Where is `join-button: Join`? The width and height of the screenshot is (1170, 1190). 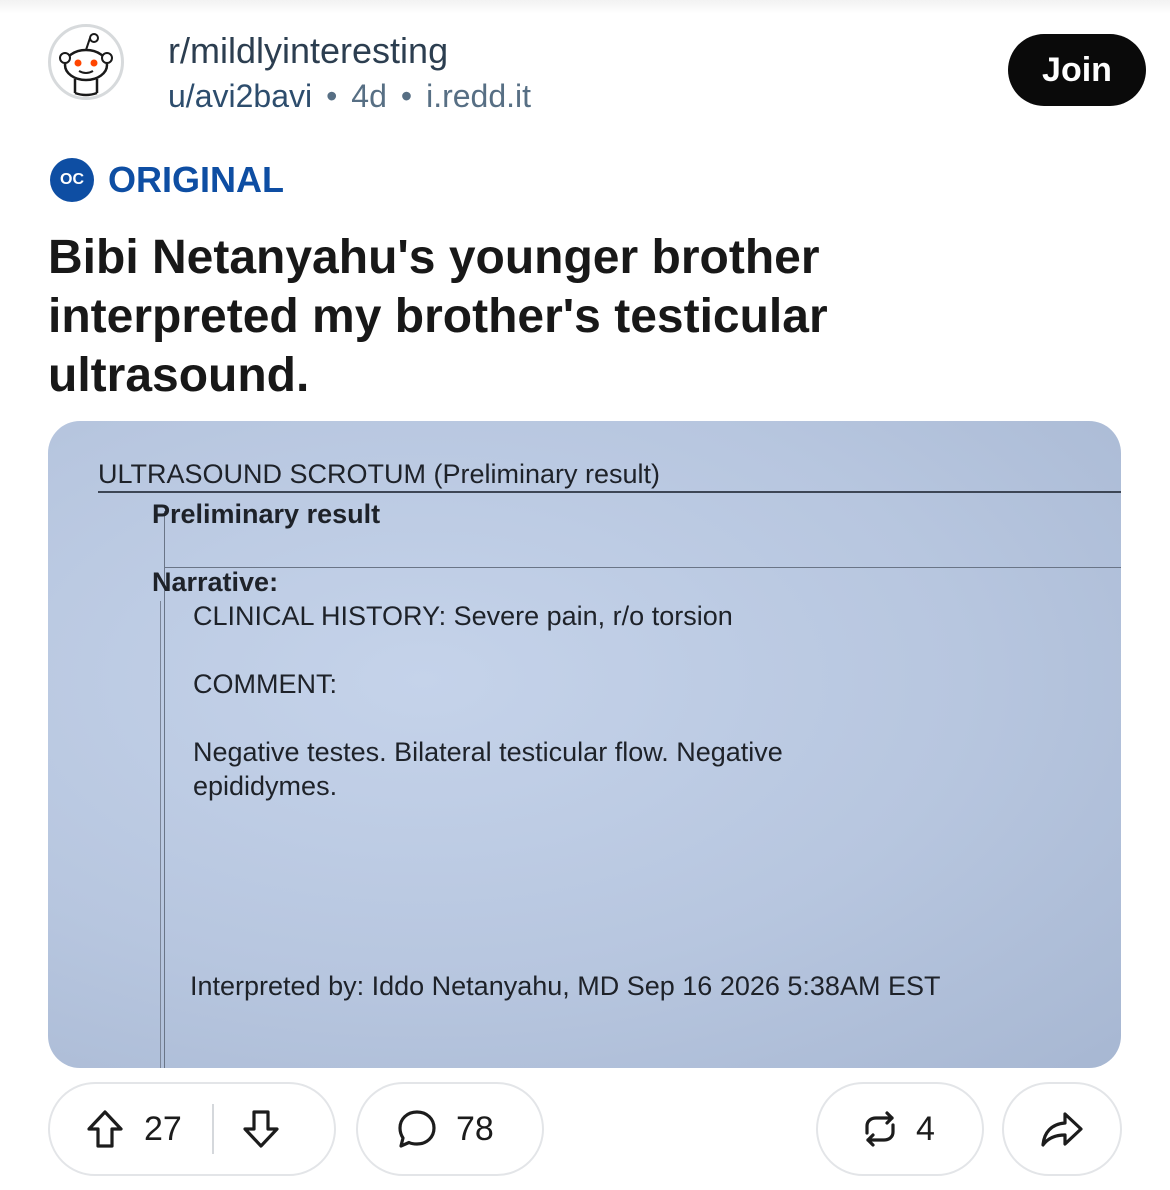 join-button: Join is located at coordinates (1077, 70).